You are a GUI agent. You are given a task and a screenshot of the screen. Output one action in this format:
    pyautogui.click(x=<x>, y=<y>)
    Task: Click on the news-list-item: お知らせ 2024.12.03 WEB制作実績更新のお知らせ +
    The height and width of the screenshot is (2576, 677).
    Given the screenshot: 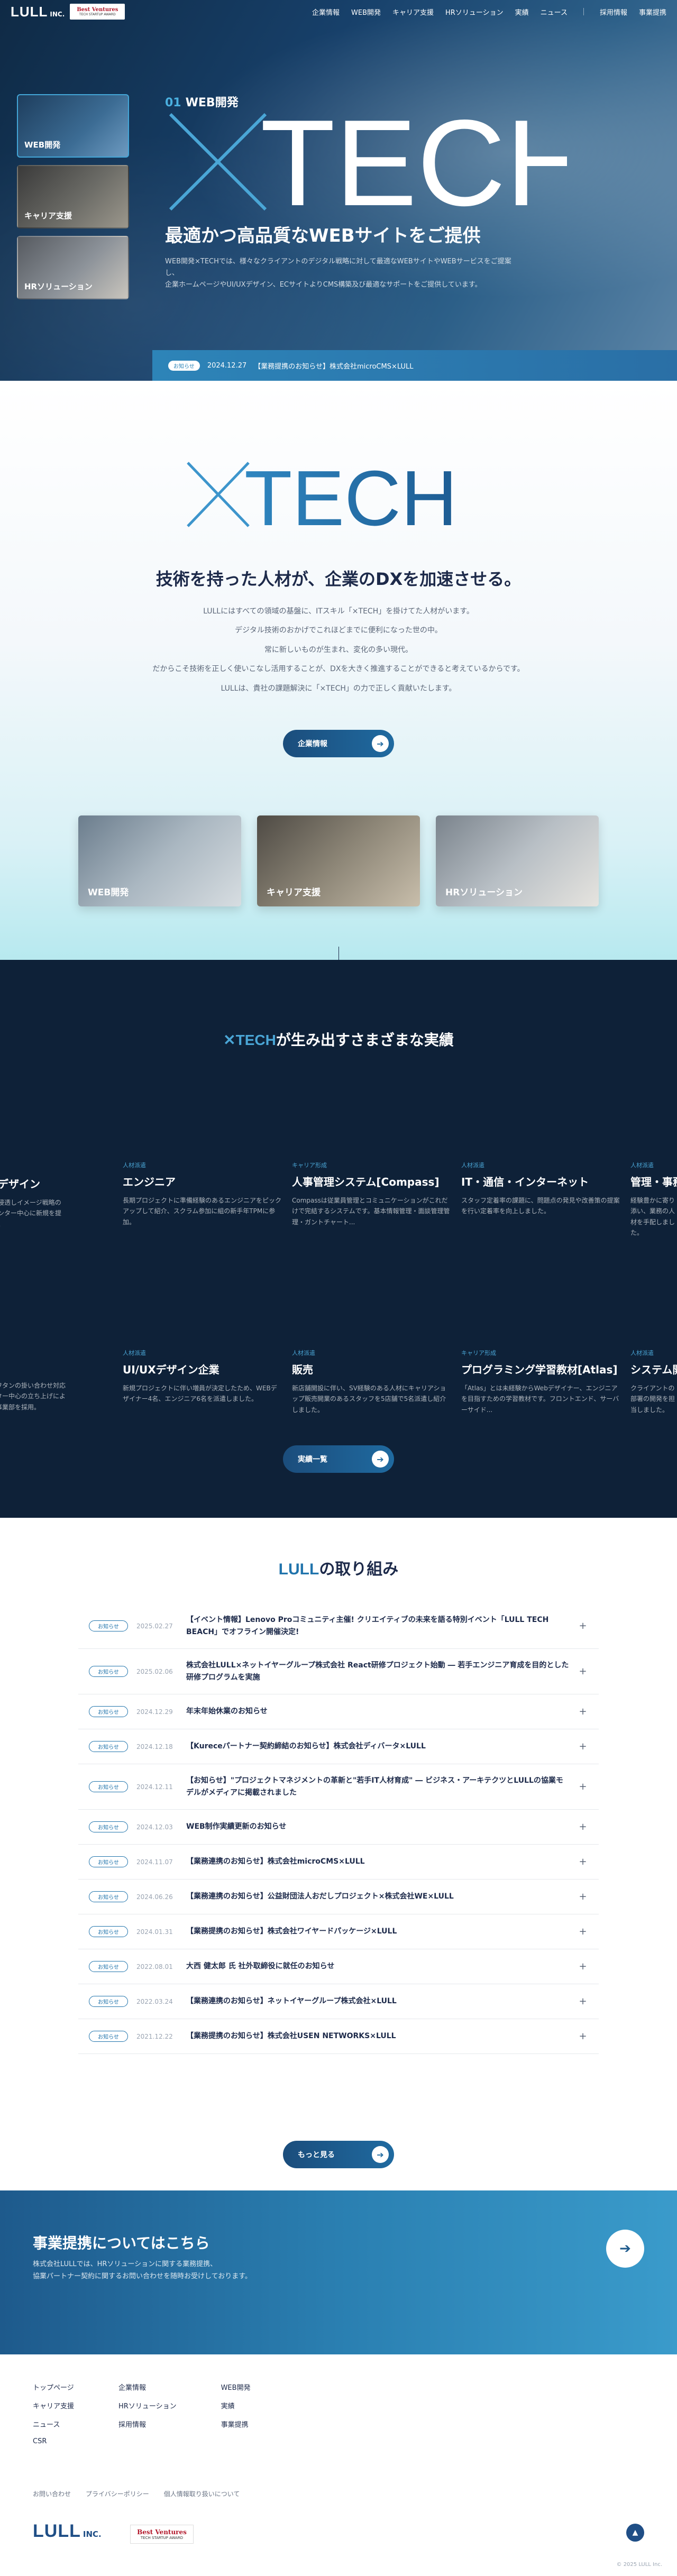 What is the action you would take?
    pyautogui.click(x=338, y=1828)
    